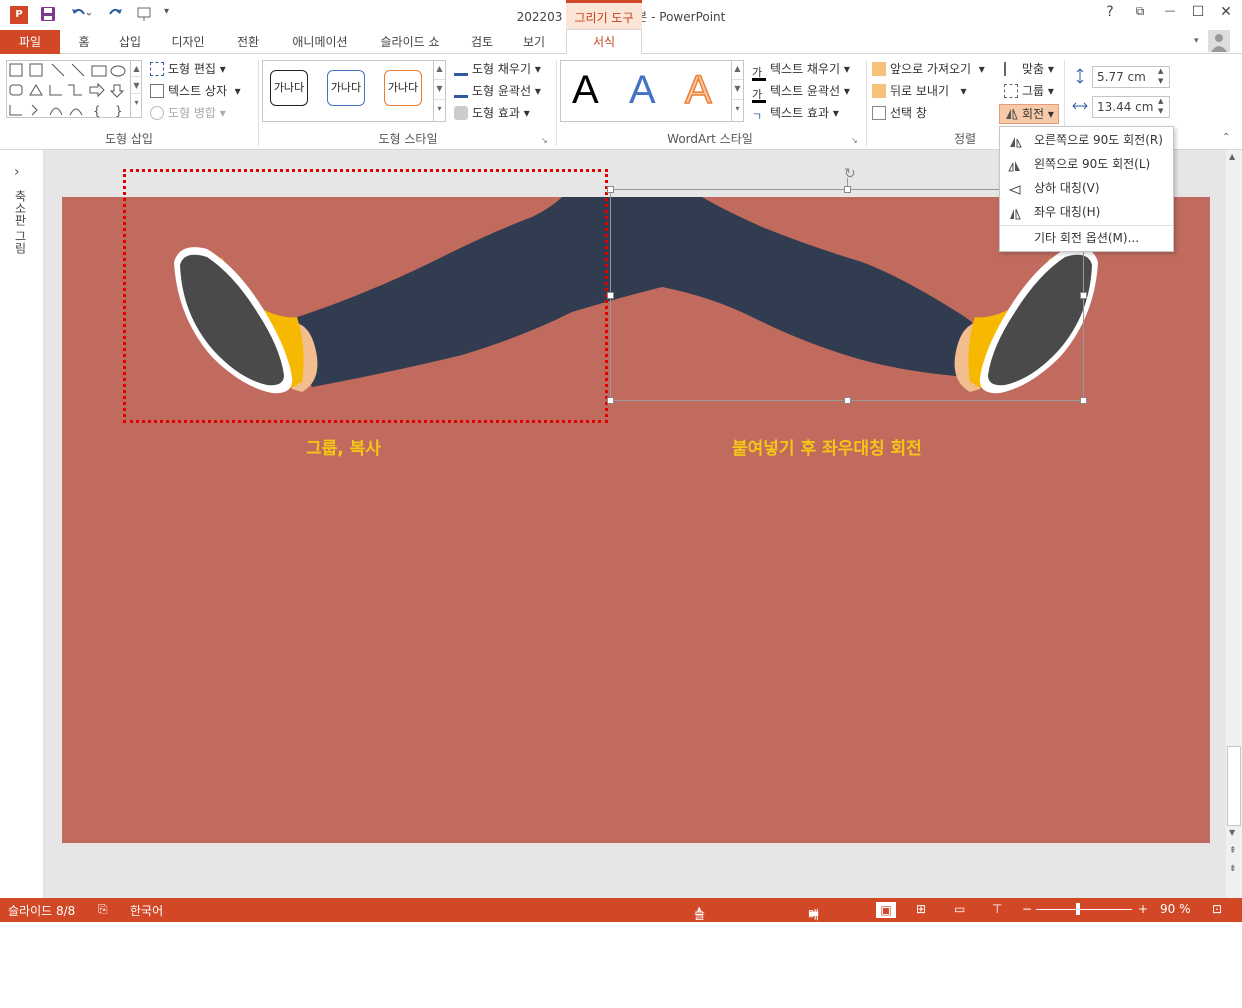 This screenshot has height=1008, width=1242. What do you see at coordinates (188, 69) in the screenshot?
I see `edit-shape-button: 도형 편집 ▾` at bounding box center [188, 69].